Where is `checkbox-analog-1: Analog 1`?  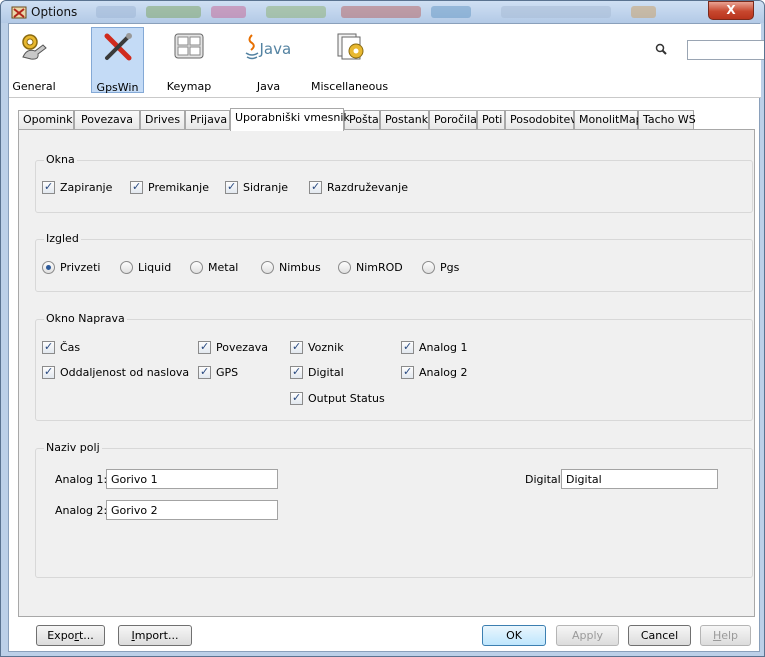
checkbox-analog-1: Analog 1 is located at coordinates (434, 347).